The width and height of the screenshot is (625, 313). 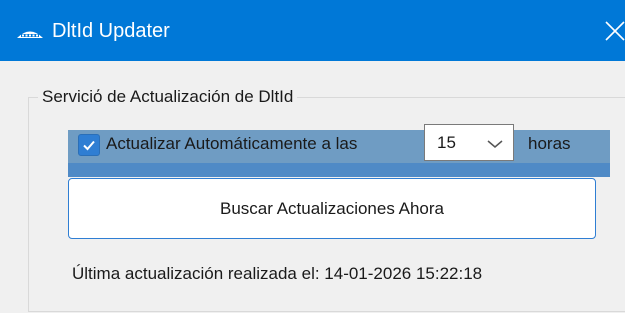 What do you see at coordinates (469, 142) in the screenshot?
I see `hour-dropdown: 15` at bounding box center [469, 142].